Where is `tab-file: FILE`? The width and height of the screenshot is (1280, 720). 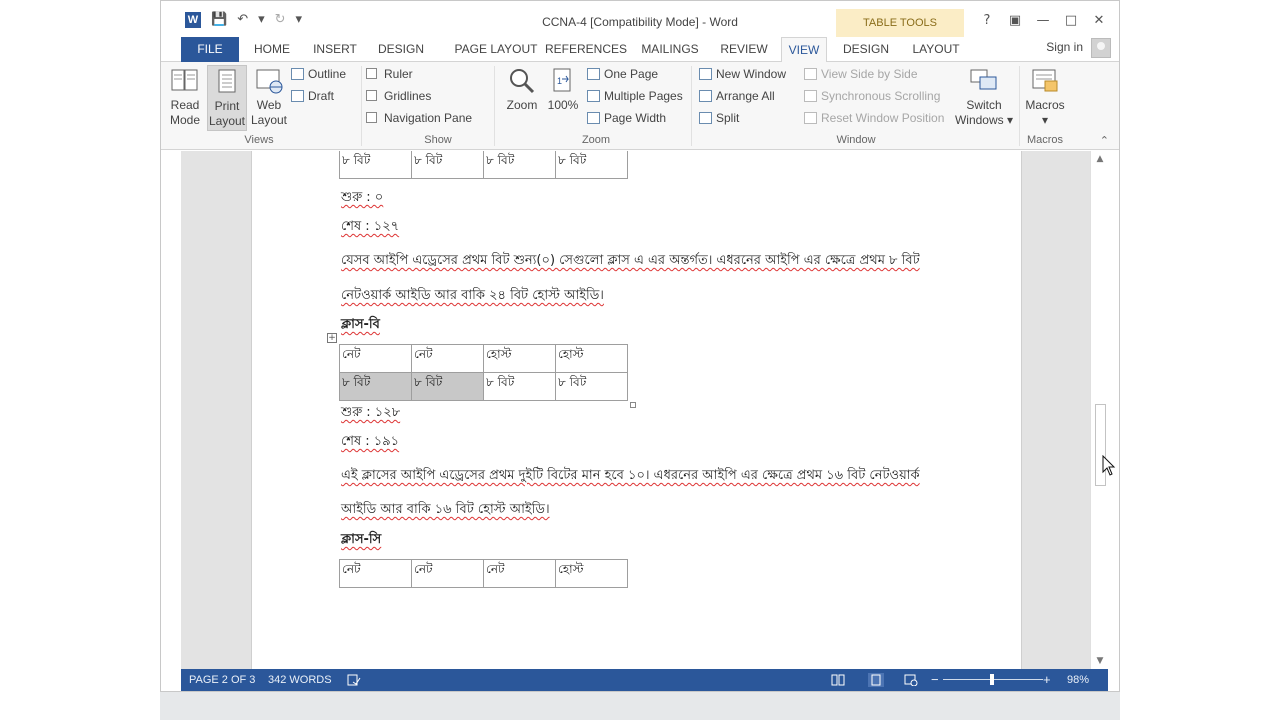 tab-file: FILE is located at coordinates (210, 49).